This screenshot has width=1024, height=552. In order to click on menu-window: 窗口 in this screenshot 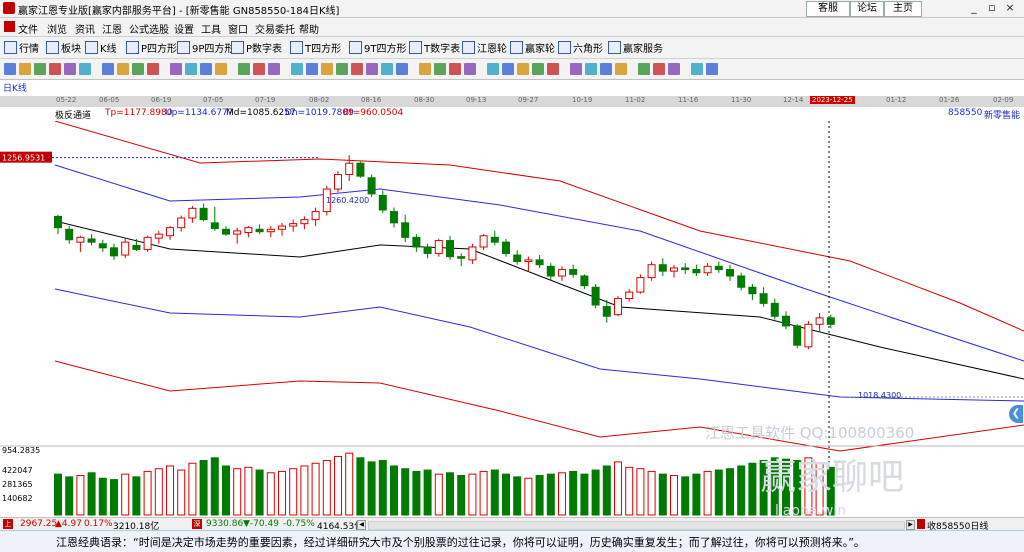, I will do `click(238, 28)`.